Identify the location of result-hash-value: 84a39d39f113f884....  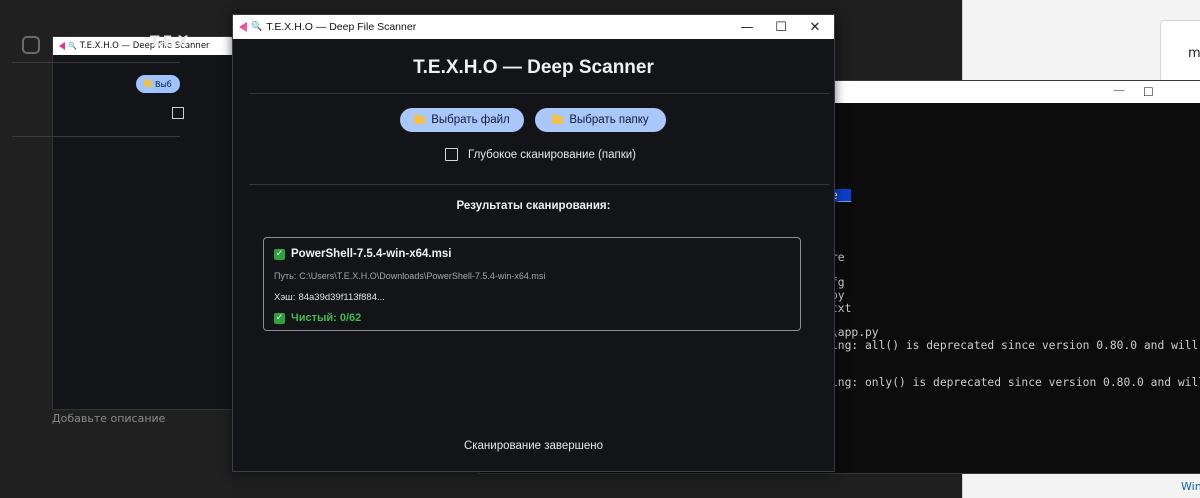
(341, 297).